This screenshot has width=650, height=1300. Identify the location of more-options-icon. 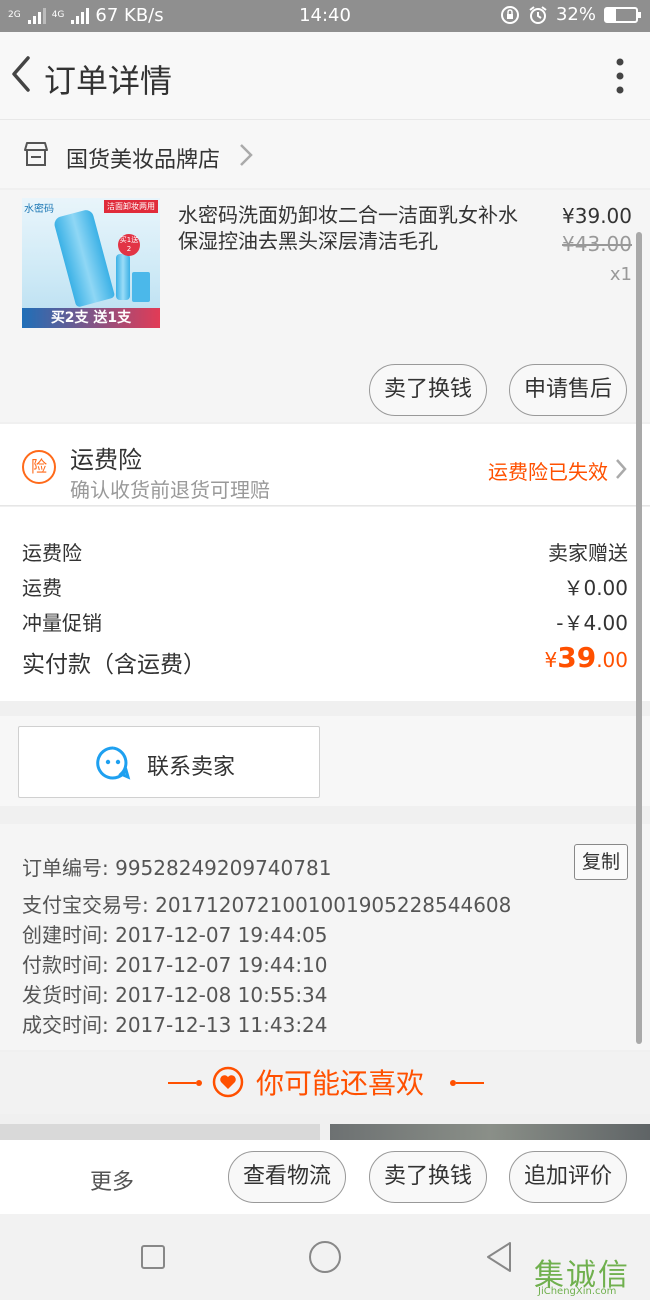
(620, 76).